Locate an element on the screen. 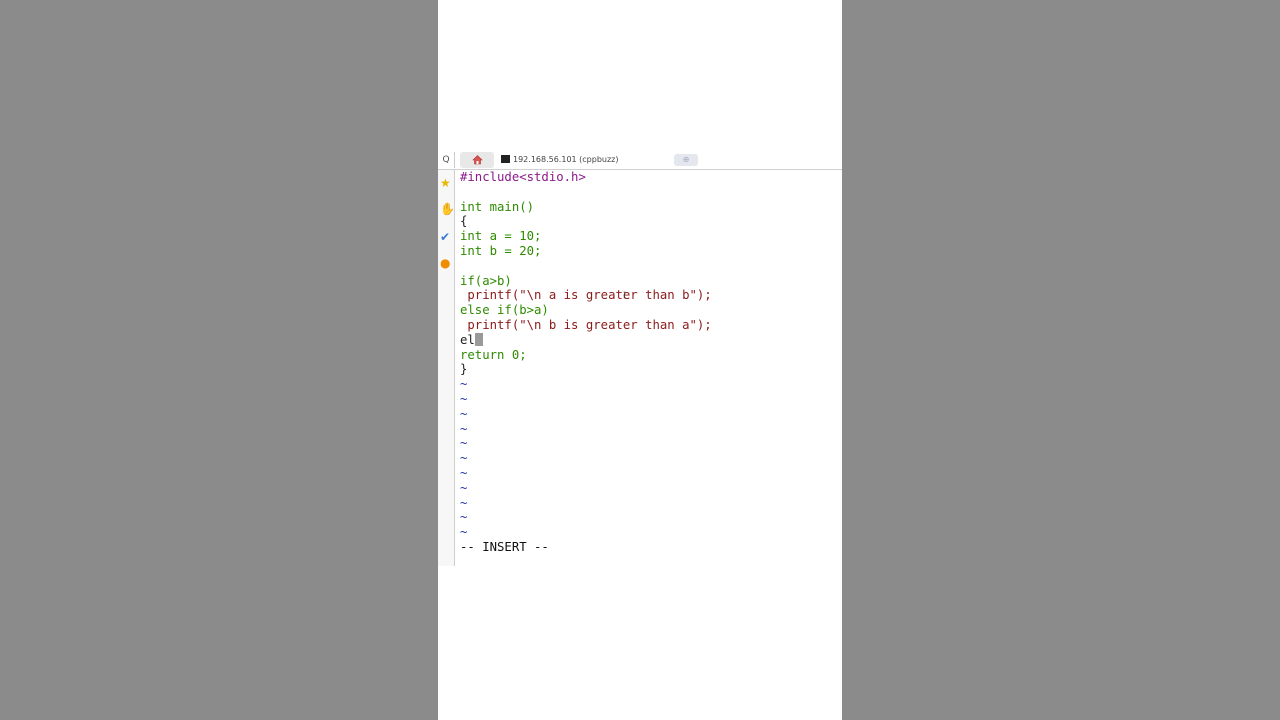 The height and width of the screenshot is (720, 1280). empty-lines: ~ ~ ~ ~ ~ ~ ~ ~ ~ ~ ~ is located at coordinates (650, 458).